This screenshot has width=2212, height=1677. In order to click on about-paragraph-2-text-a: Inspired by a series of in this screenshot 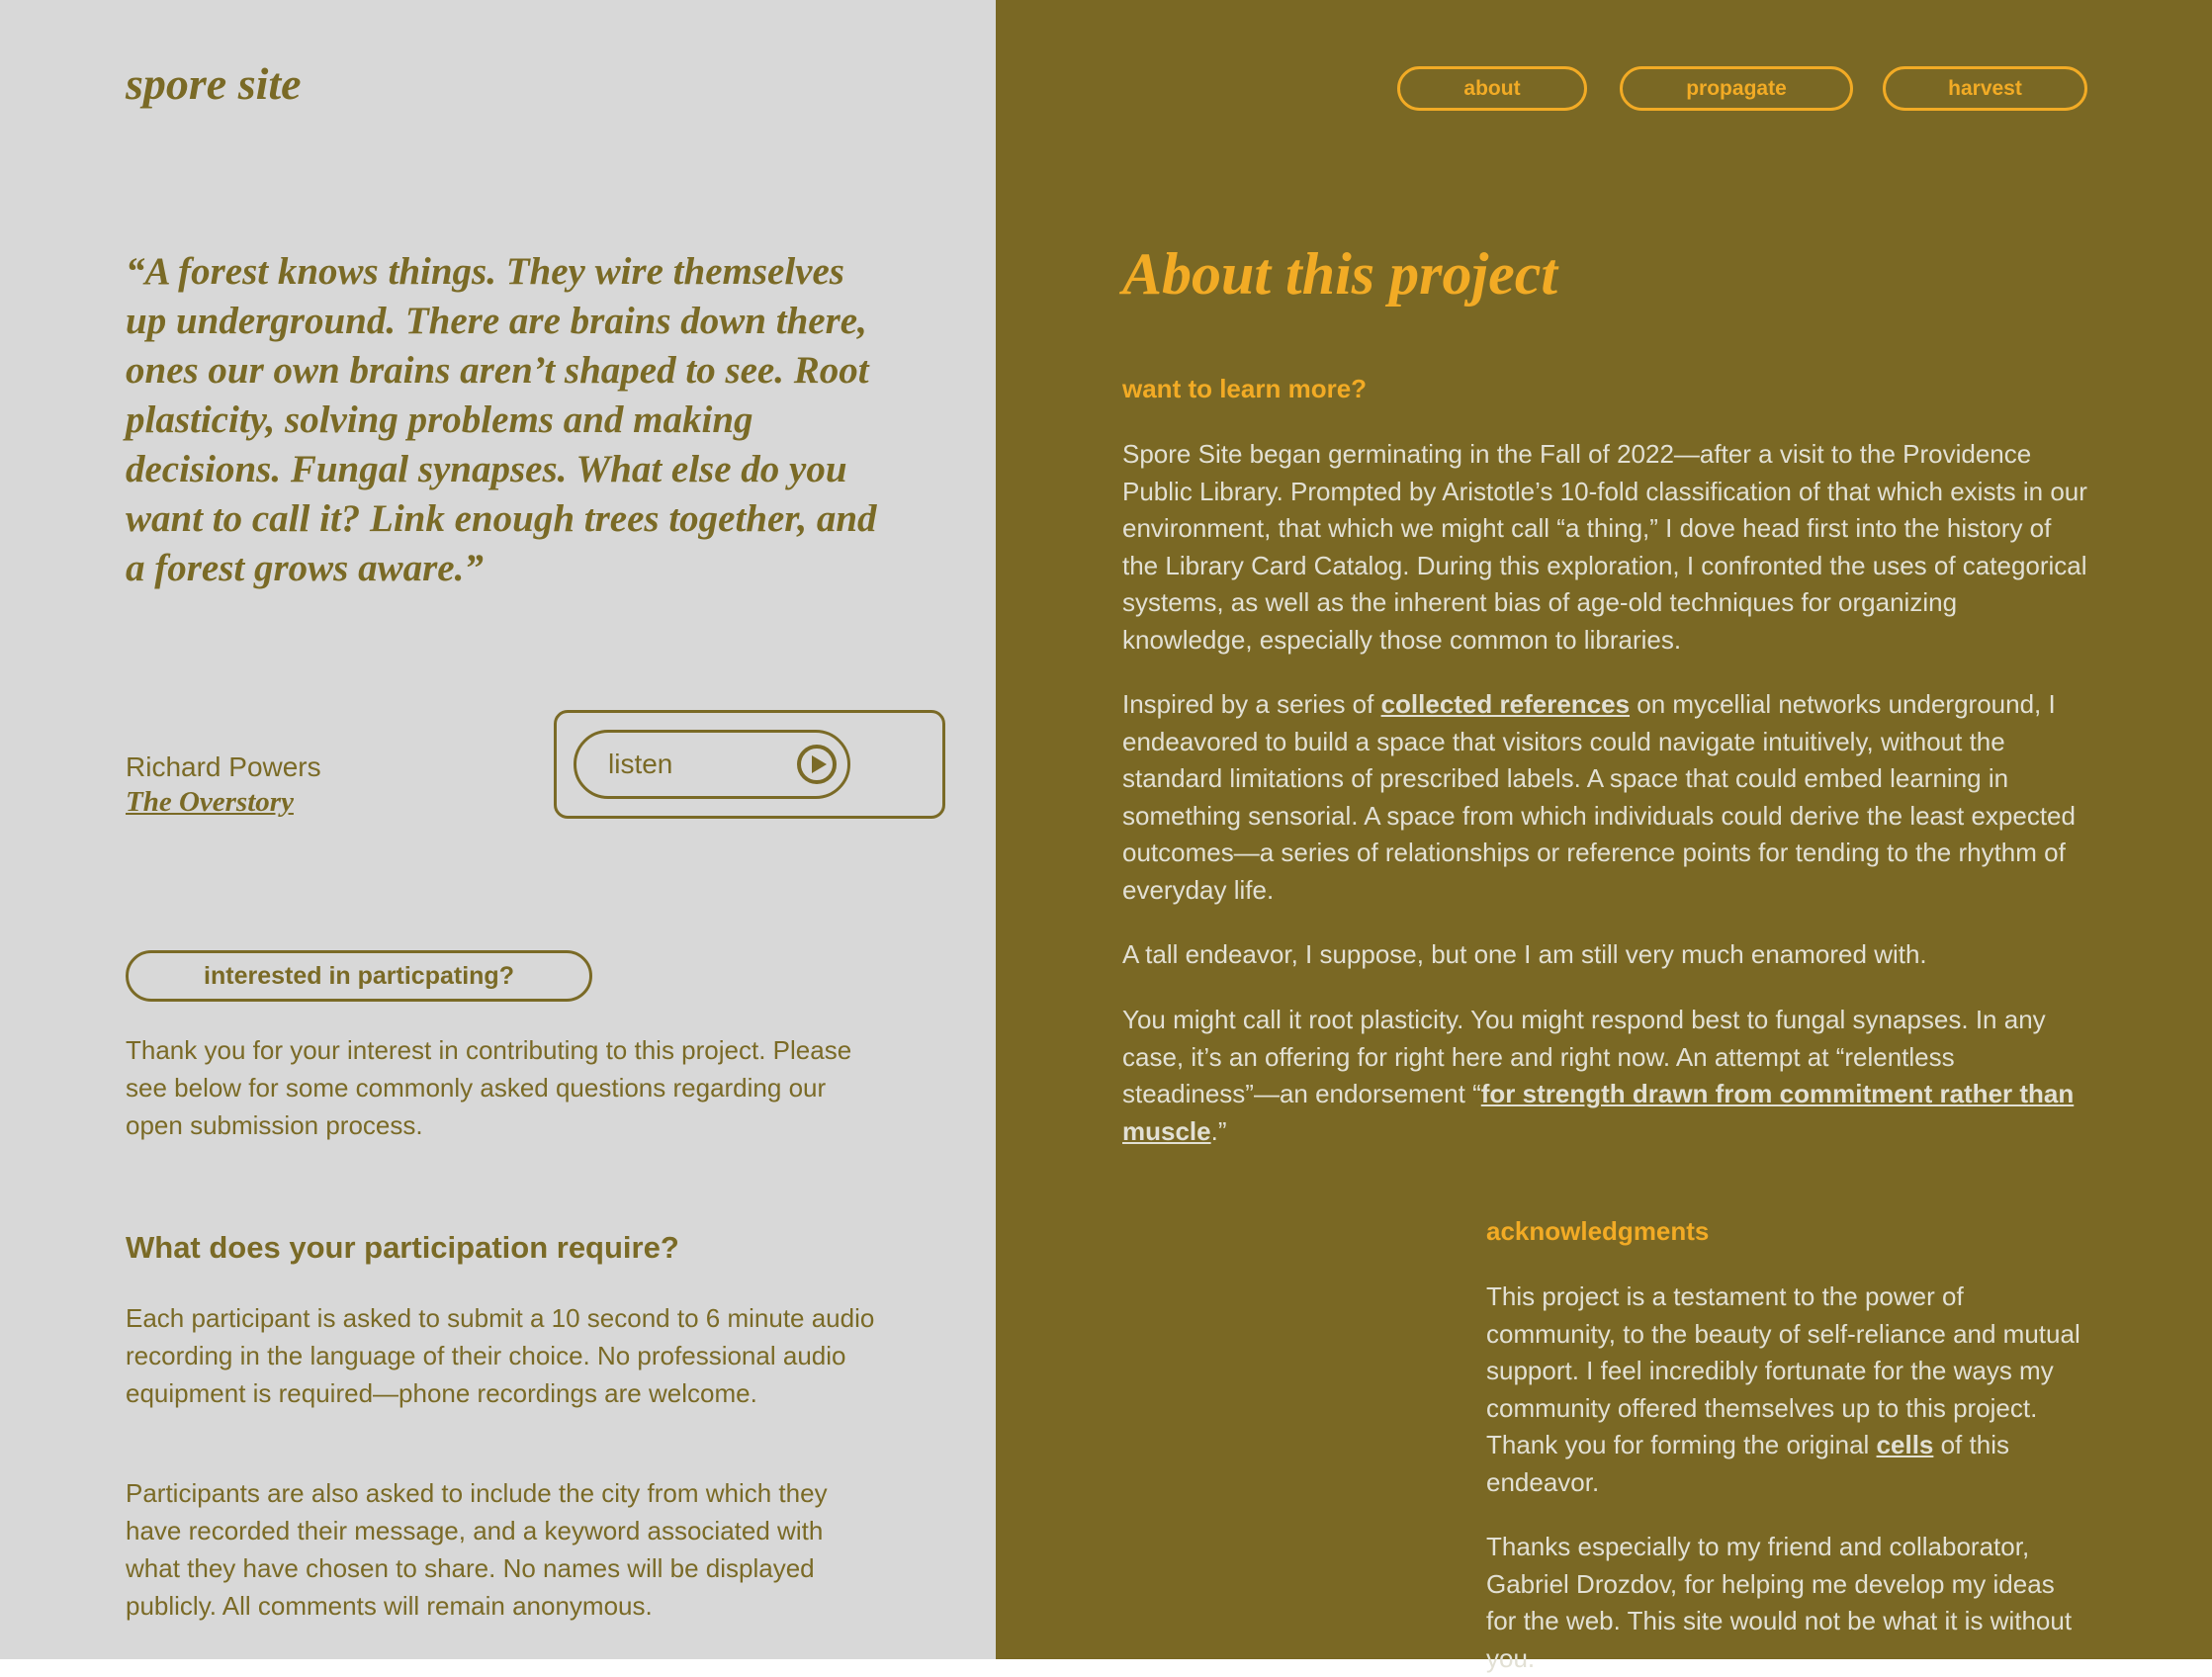, I will do `click(1252, 704)`.